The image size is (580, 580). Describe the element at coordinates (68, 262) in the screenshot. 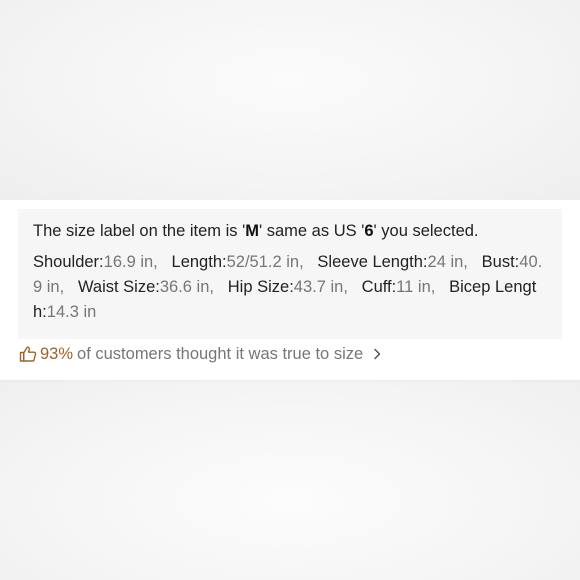

I see `measurement-label: Shoulder:` at that location.